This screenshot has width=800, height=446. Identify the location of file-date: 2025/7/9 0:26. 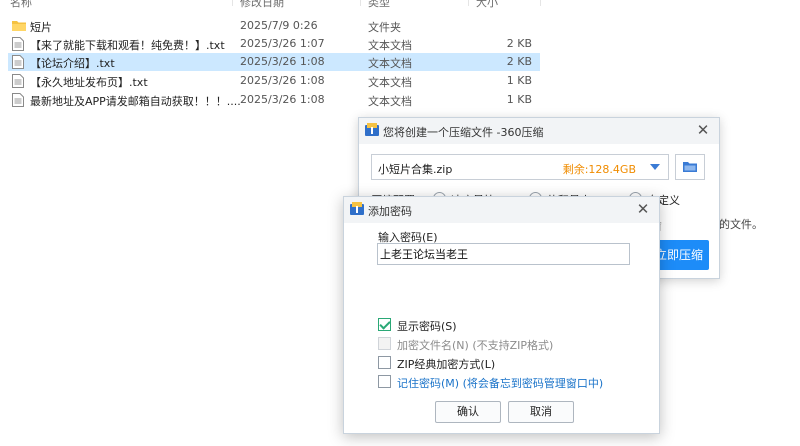
(279, 25).